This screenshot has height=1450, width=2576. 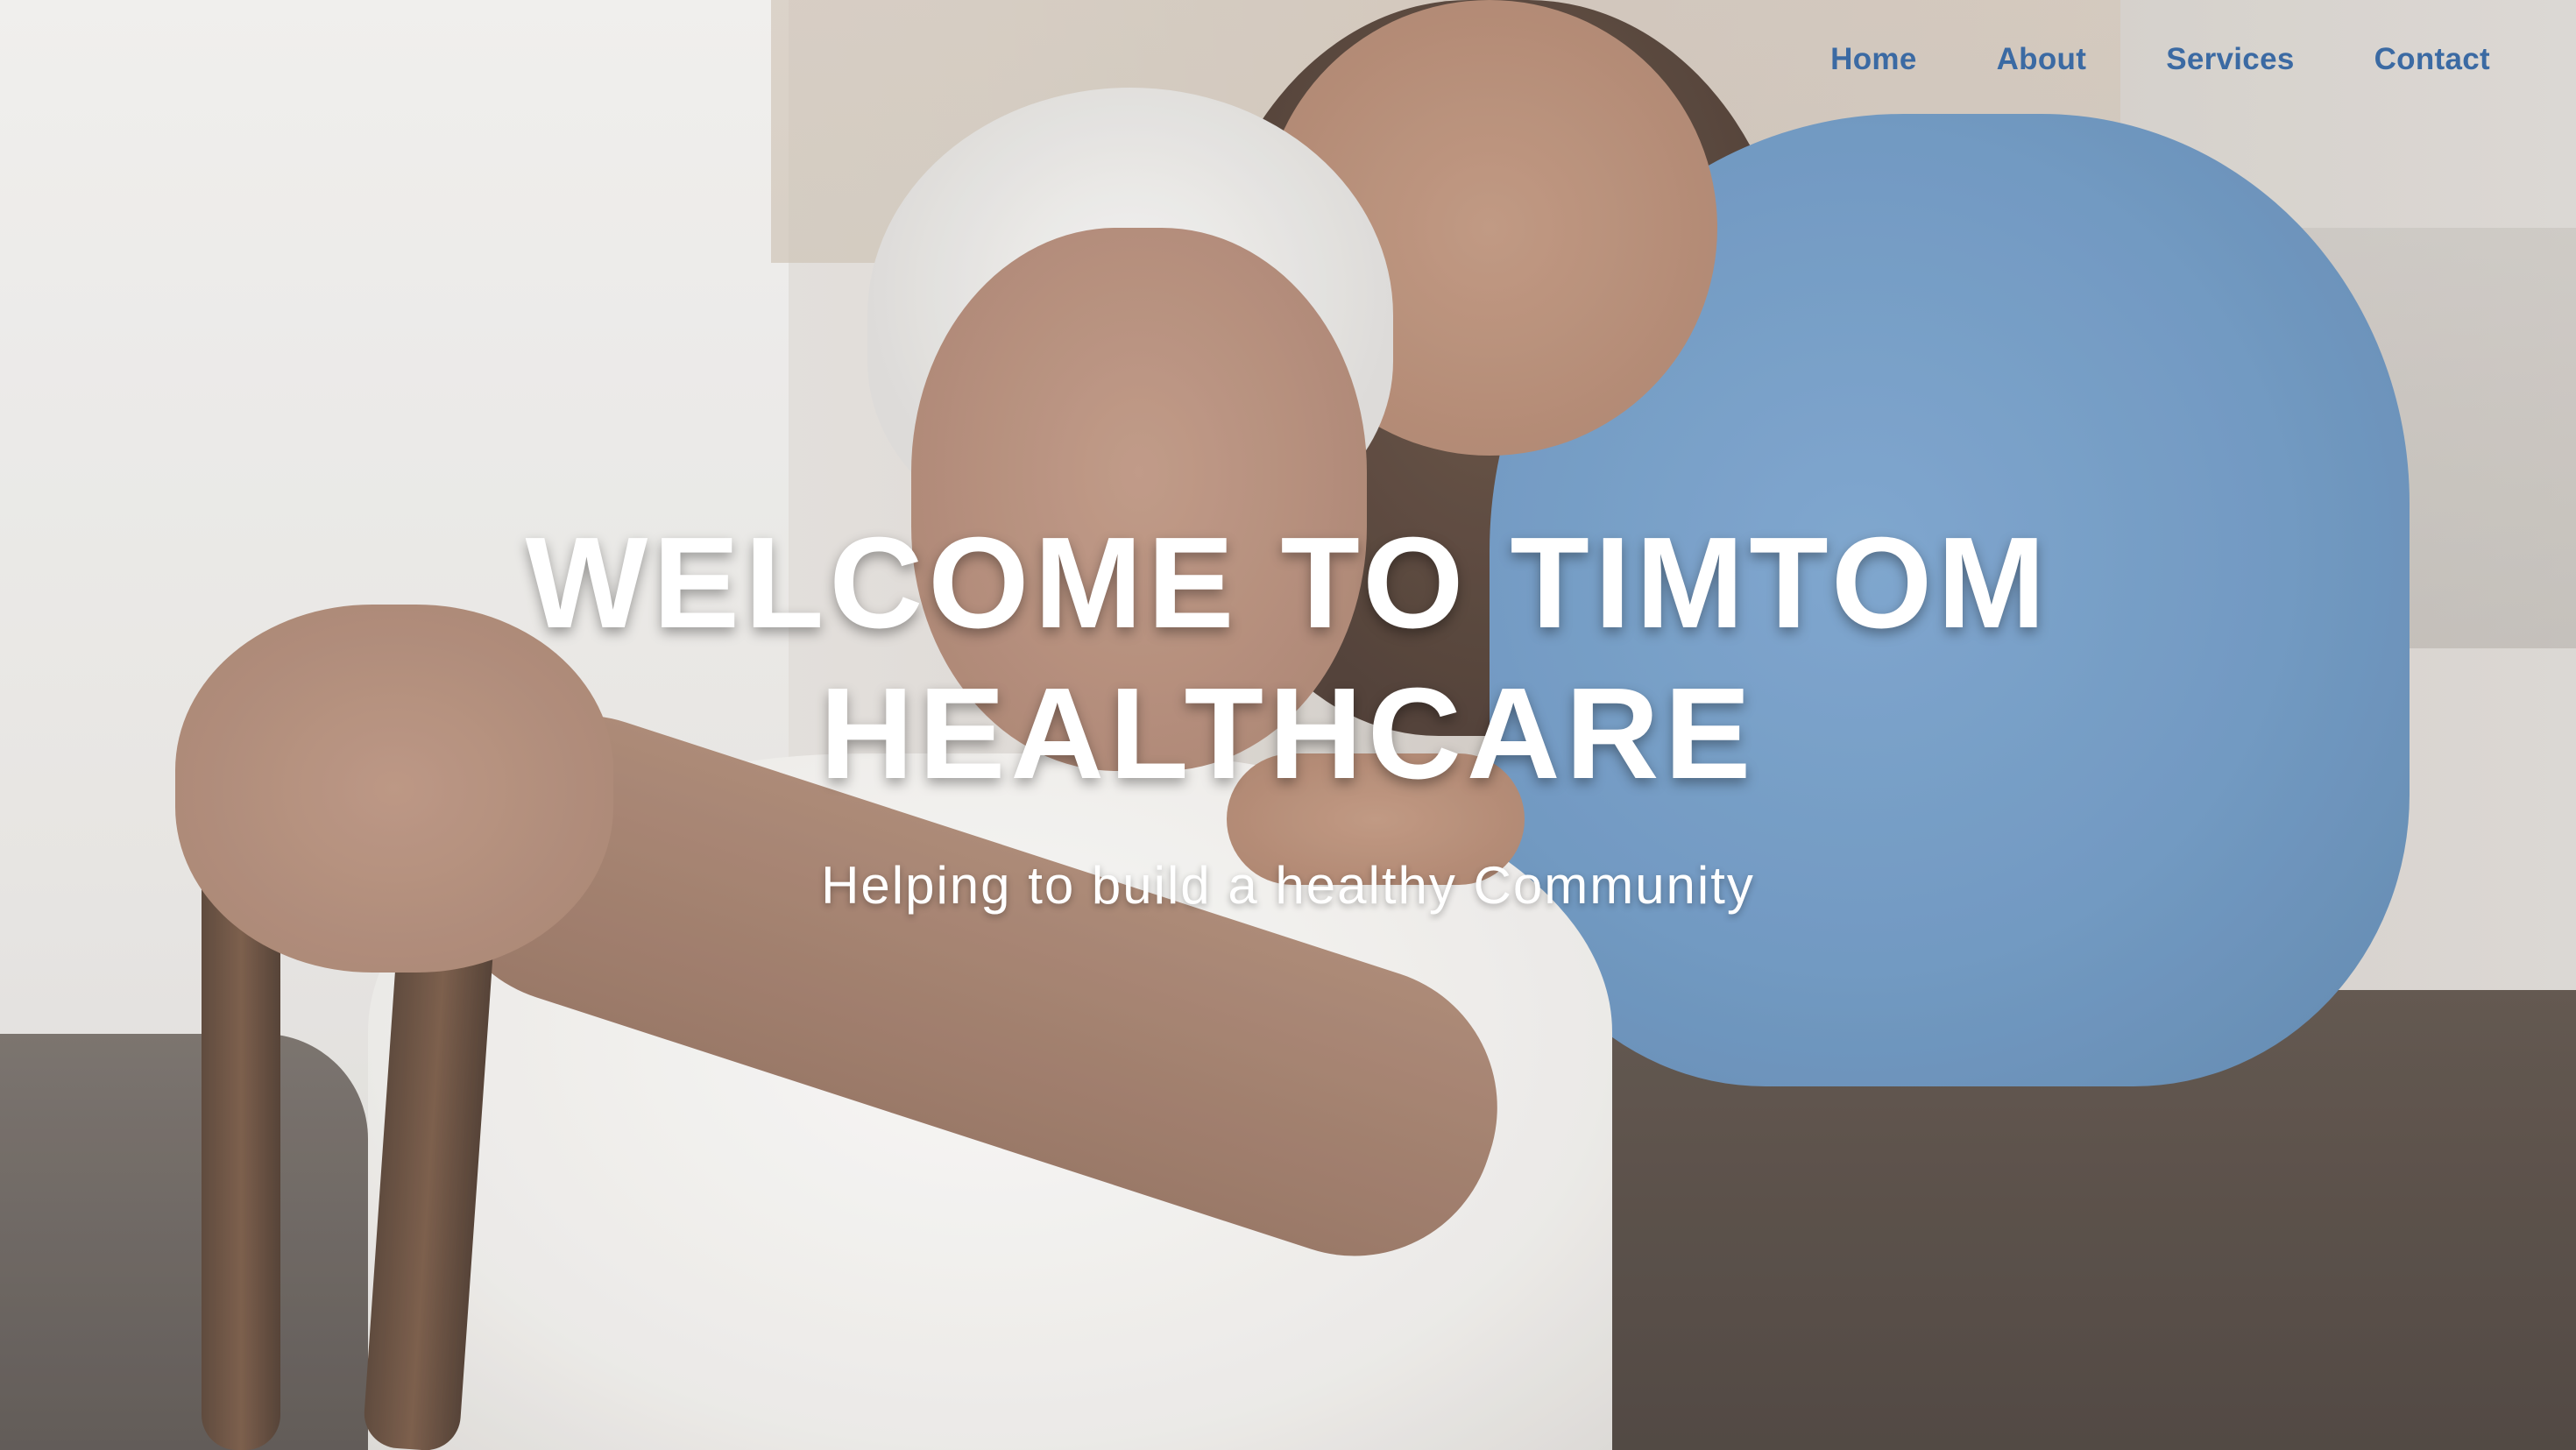 What do you see at coordinates (2432, 59) in the screenshot?
I see `nav-link-contact: Contact` at bounding box center [2432, 59].